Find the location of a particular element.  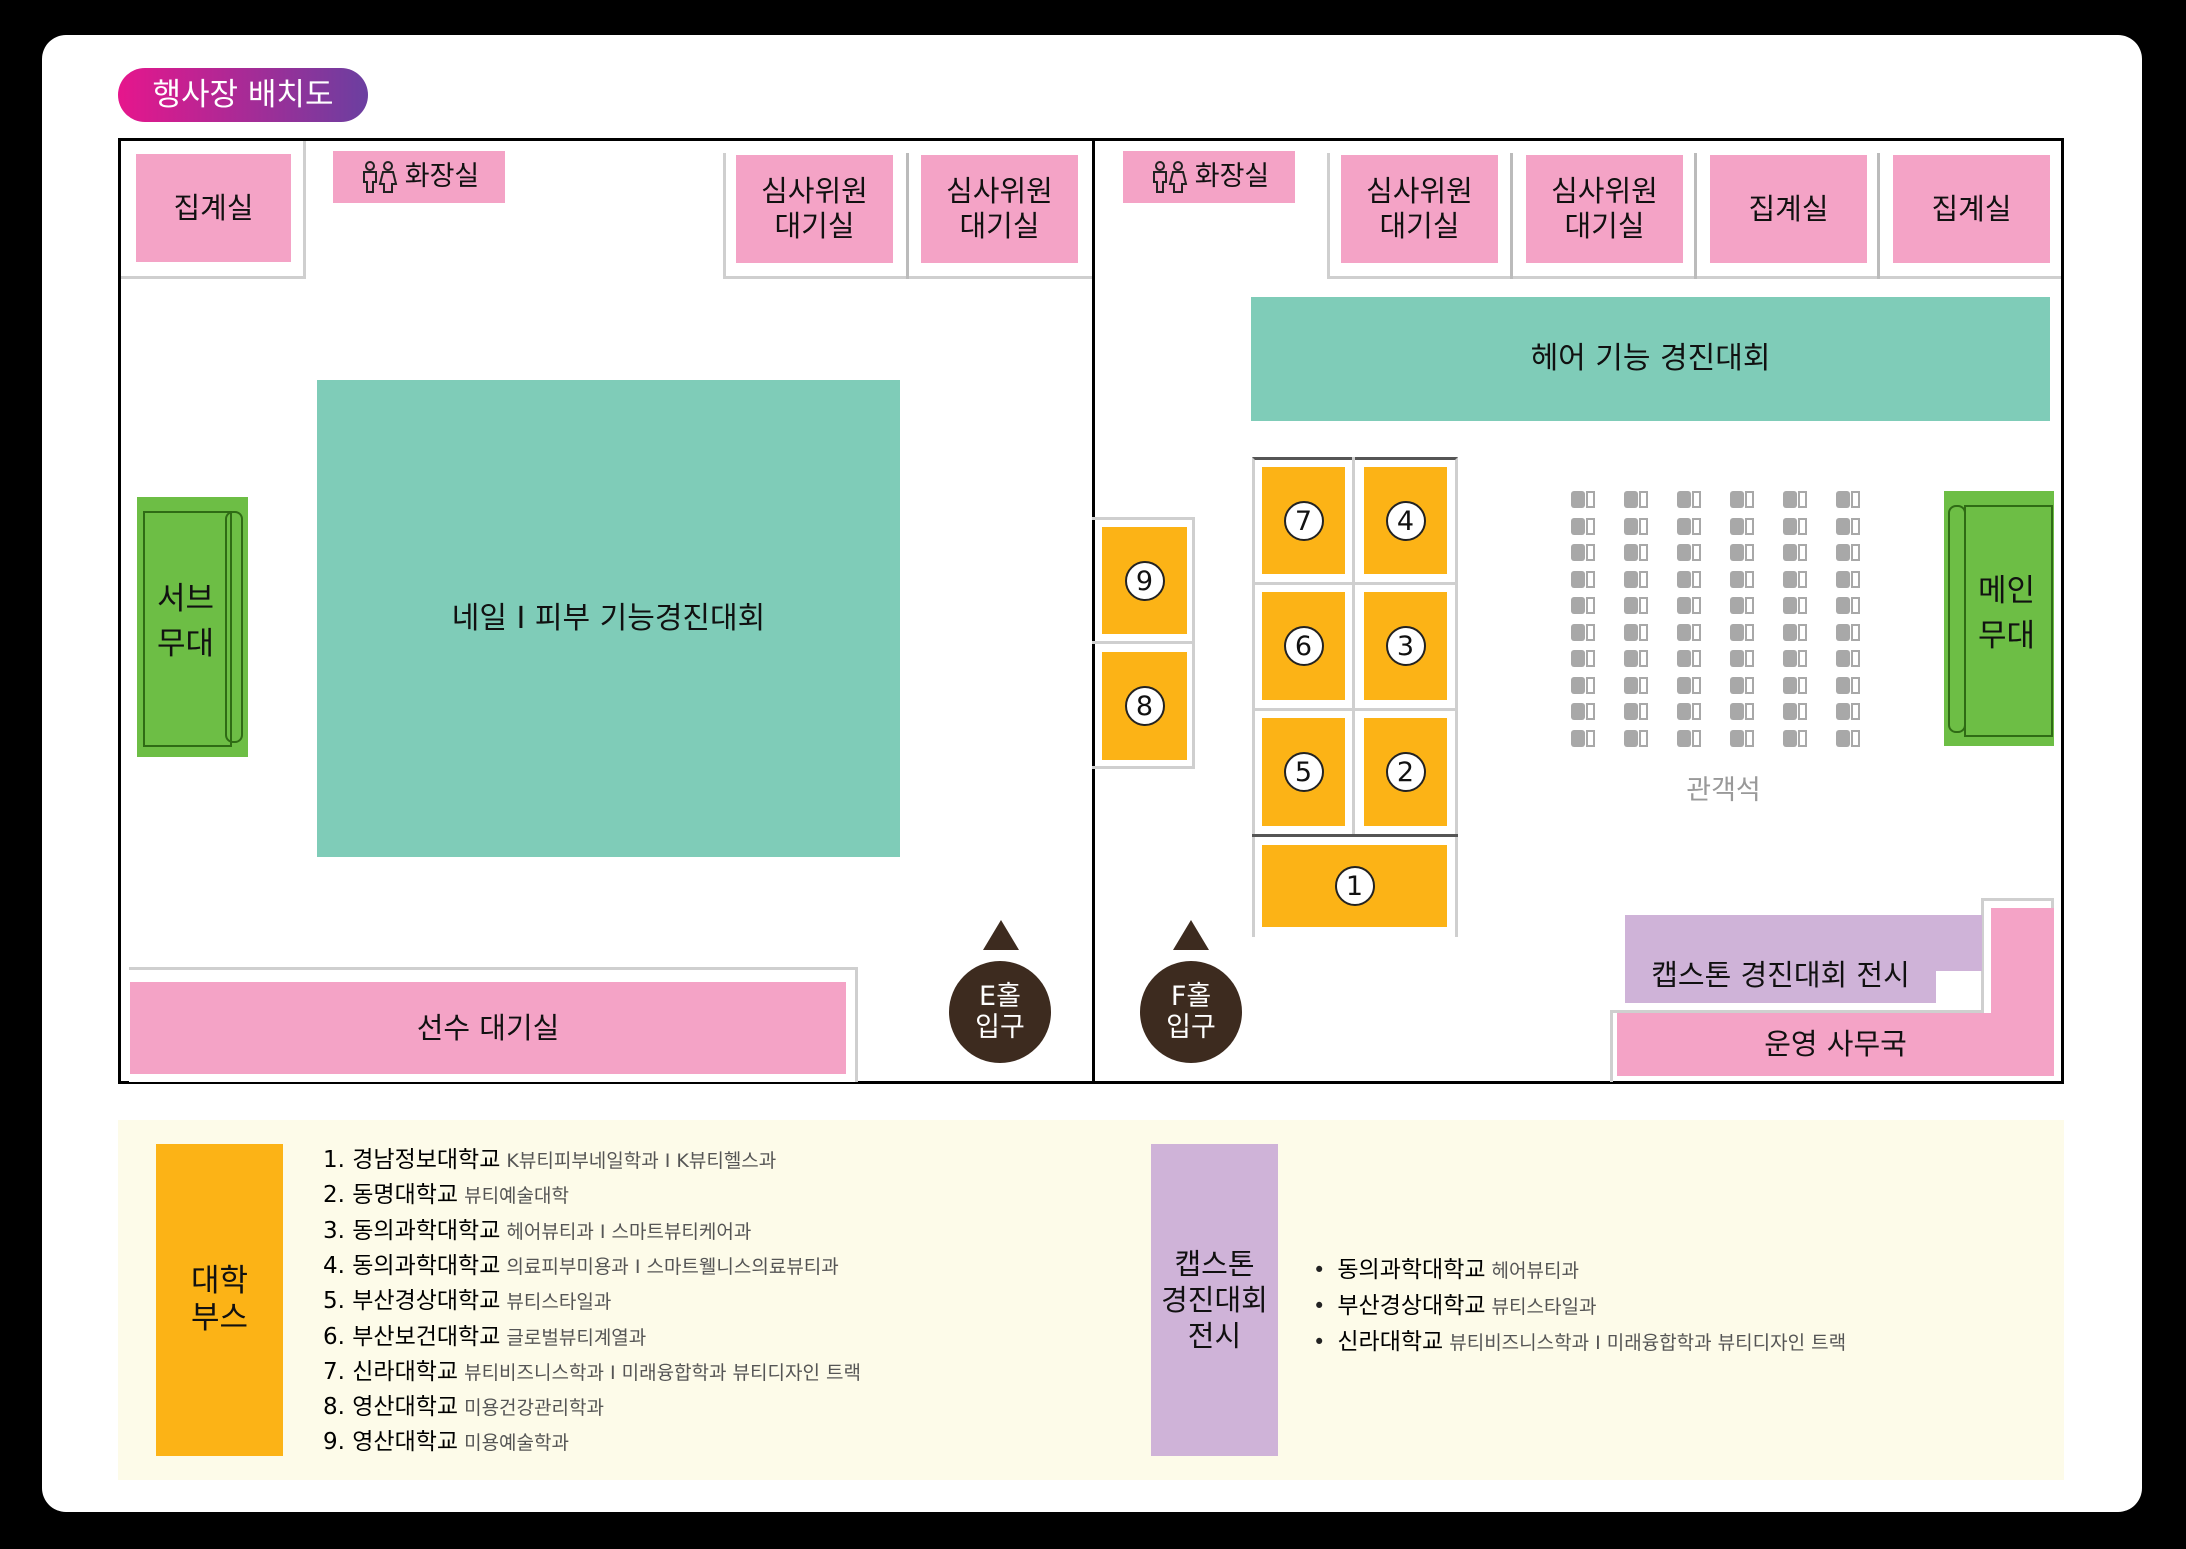

judges-room-f2: 심사위원 대기실 is located at coordinates (1604, 209).